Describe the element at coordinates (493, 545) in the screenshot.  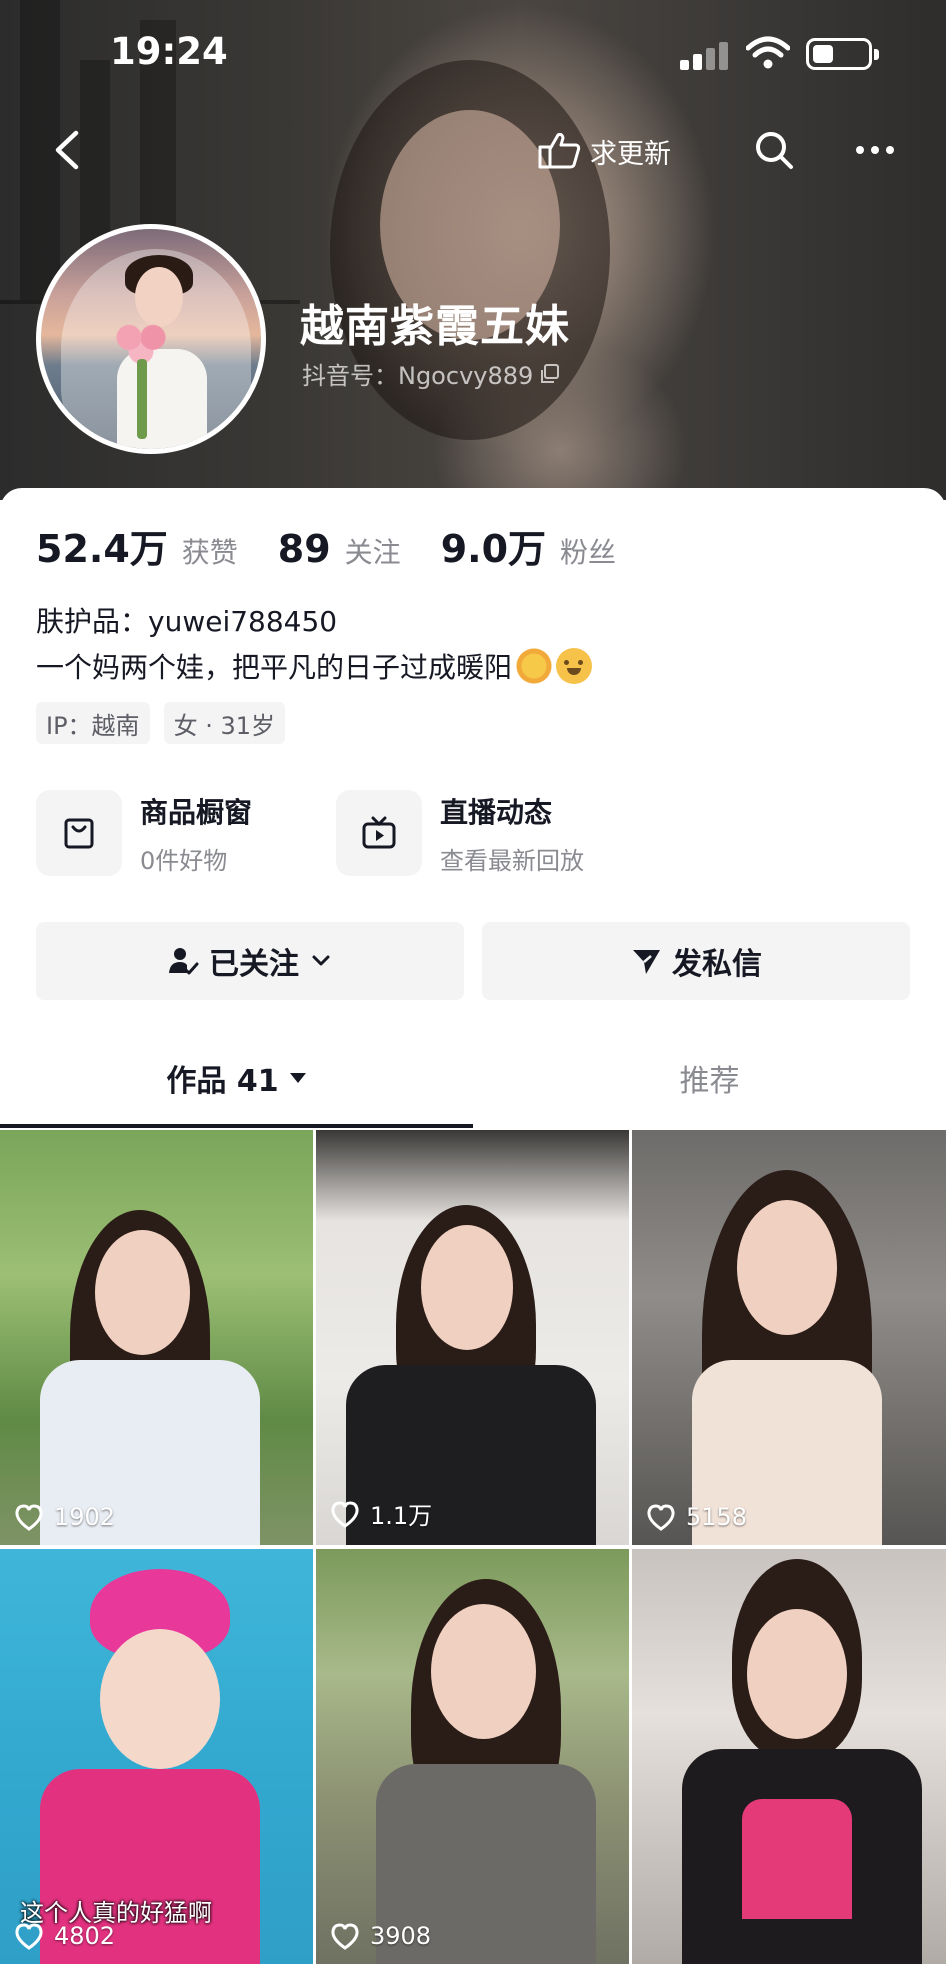
I see `followers-count: 9.0万` at that location.